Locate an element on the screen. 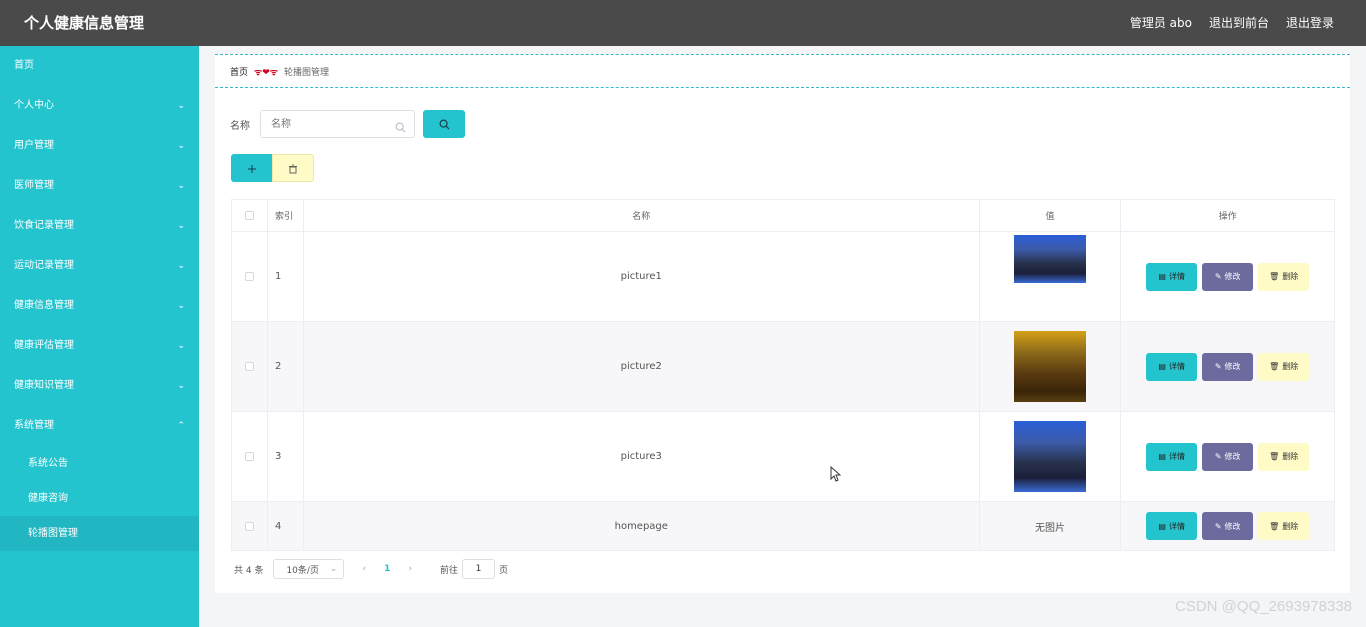  sidebar-item-doctor-management: 医师管理 ⌄ is located at coordinates (99, 186).